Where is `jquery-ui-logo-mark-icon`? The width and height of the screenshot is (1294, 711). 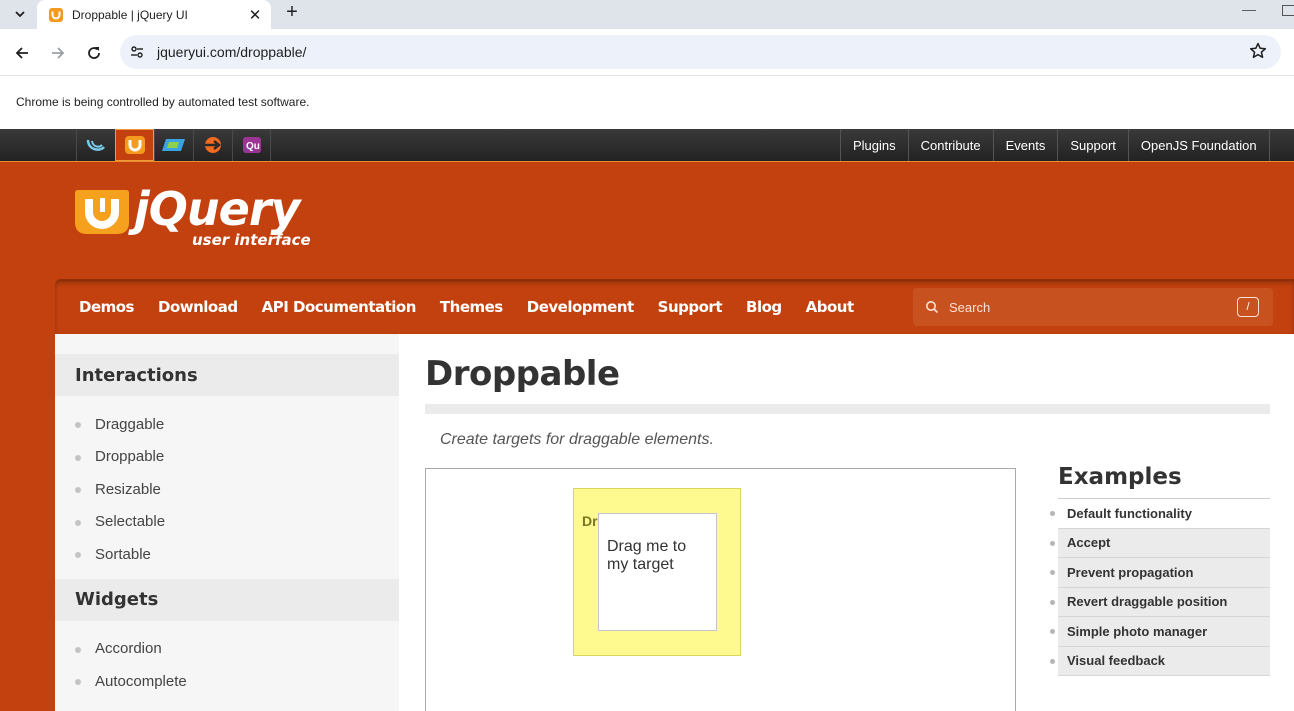
jquery-ui-logo-mark-icon is located at coordinates (102, 212).